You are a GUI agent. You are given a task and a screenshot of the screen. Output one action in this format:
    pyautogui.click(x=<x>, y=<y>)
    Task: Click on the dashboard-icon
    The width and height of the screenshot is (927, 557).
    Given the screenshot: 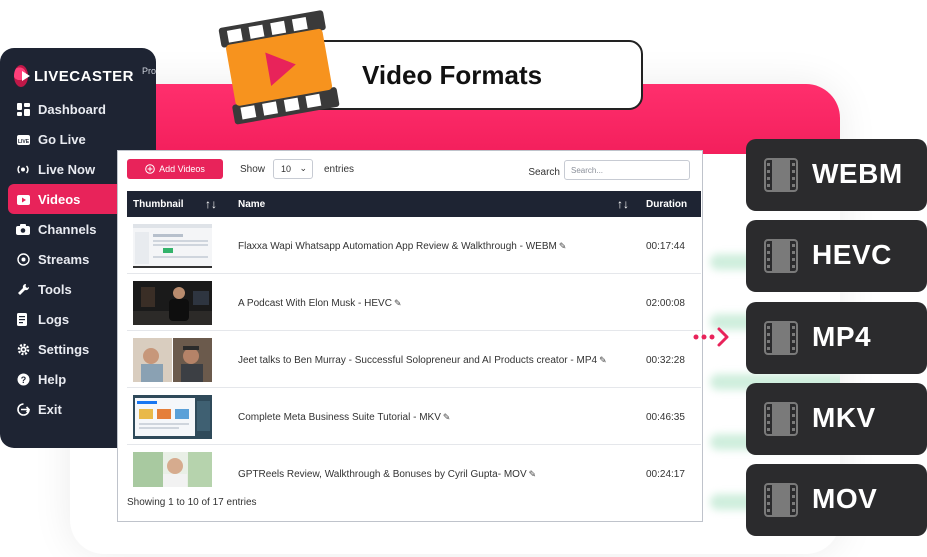 What is the action you would take?
    pyautogui.click(x=23, y=109)
    